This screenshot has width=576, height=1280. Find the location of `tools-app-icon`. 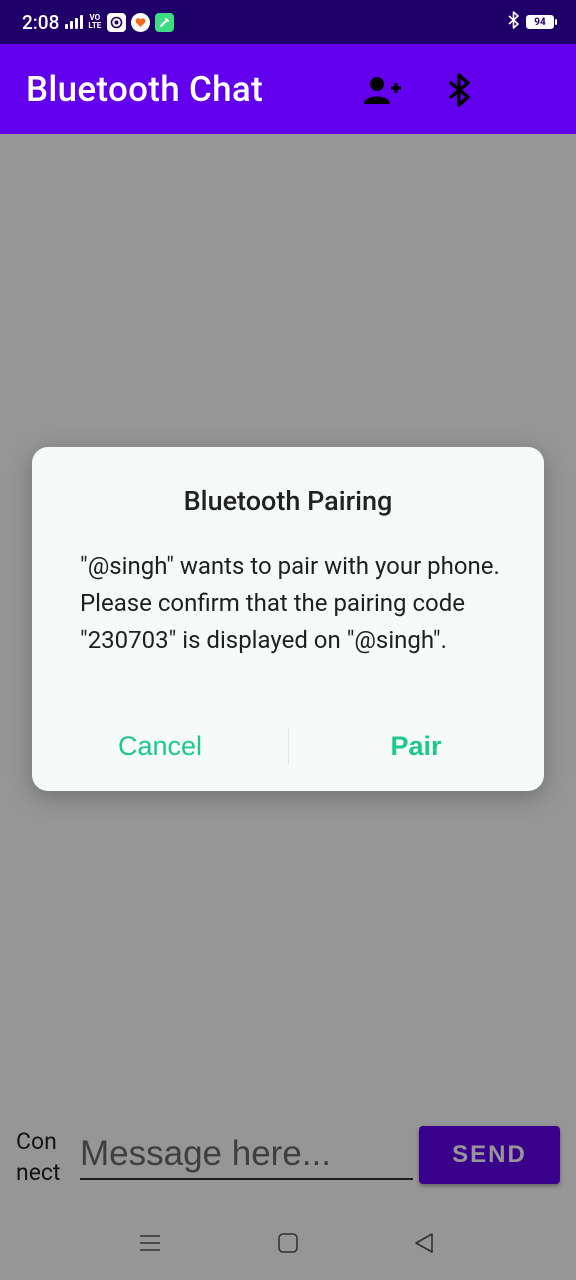

tools-app-icon is located at coordinates (165, 22).